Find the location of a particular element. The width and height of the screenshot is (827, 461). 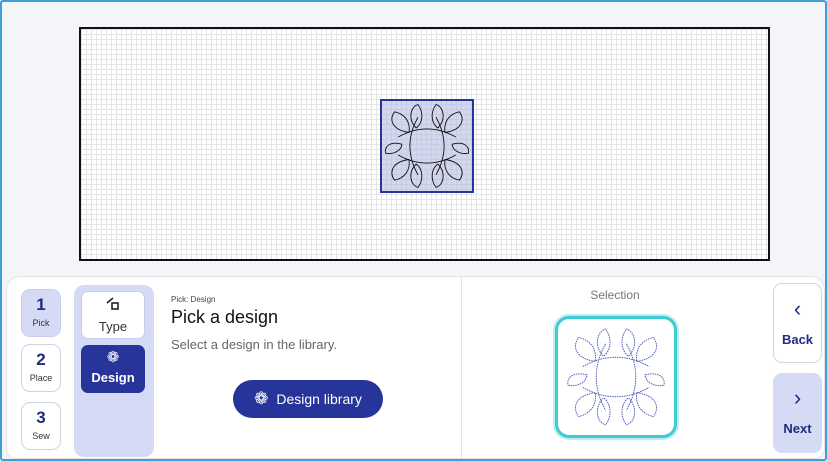

step-sew: 3 Sew is located at coordinates (41, 426).